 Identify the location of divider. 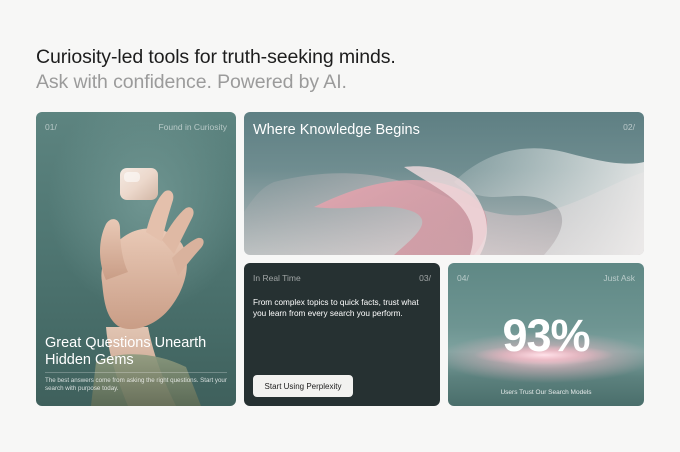
(136, 372).